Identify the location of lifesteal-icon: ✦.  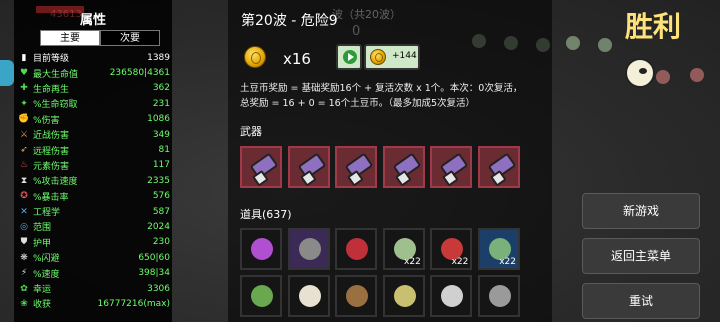
(24, 103).